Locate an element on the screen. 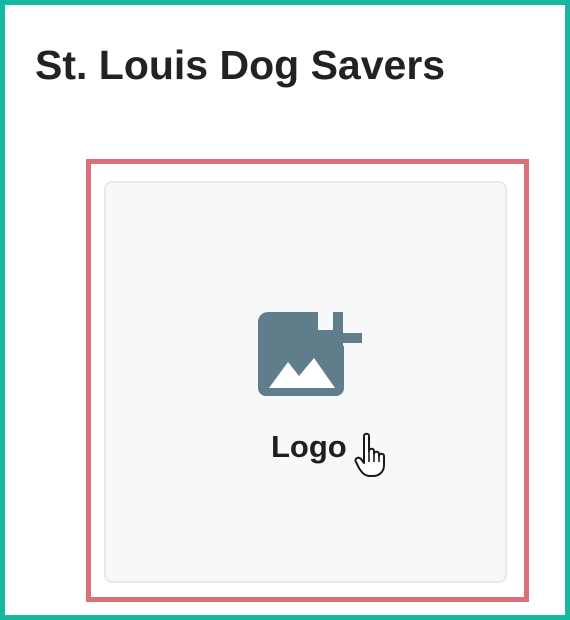 This screenshot has height=620, width=570. image-add-icon is located at coordinates (310, 354).